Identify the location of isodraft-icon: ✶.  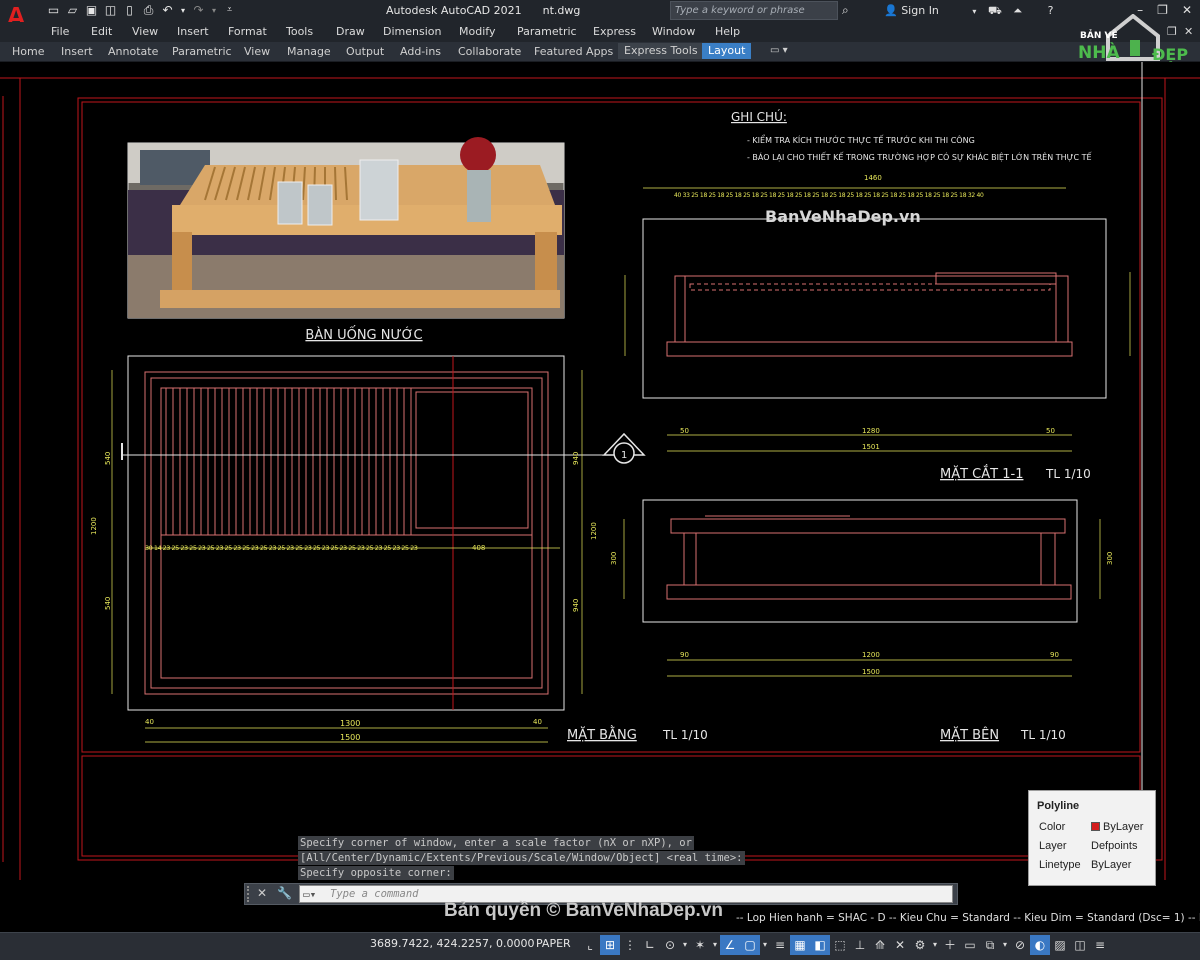
(700, 945).